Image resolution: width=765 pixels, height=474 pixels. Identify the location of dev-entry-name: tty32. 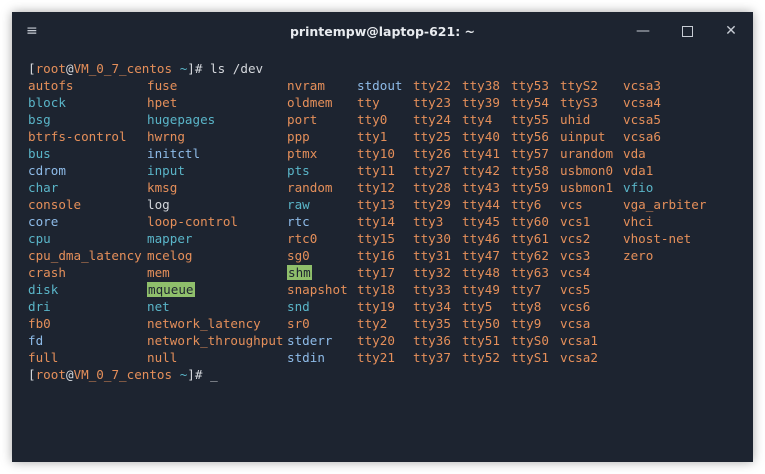
(432, 272).